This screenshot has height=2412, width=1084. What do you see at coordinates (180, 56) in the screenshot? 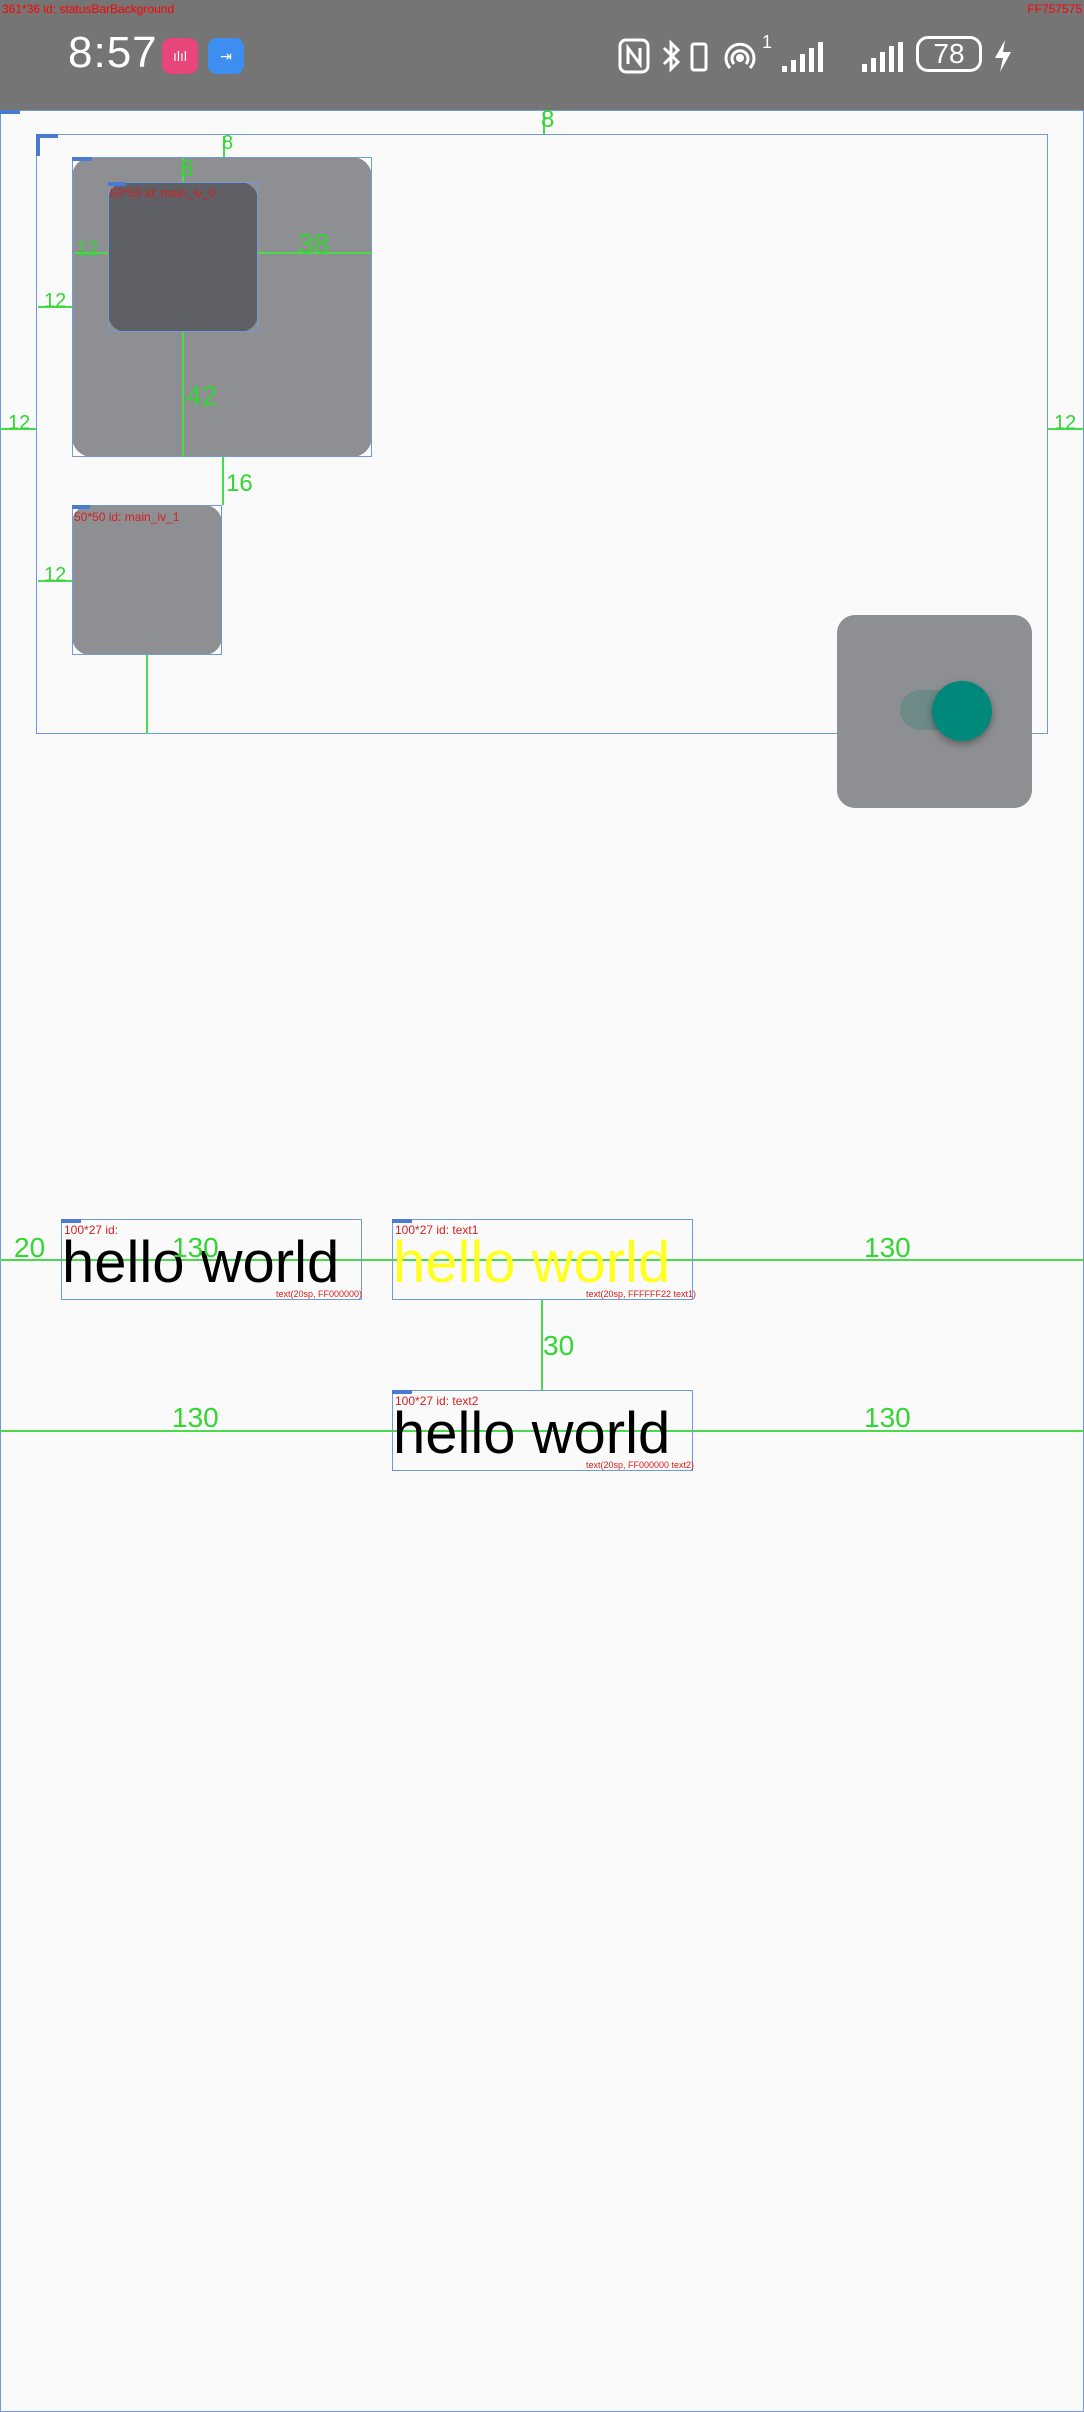
I see `app-notification-icon: ılıl` at bounding box center [180, 56].